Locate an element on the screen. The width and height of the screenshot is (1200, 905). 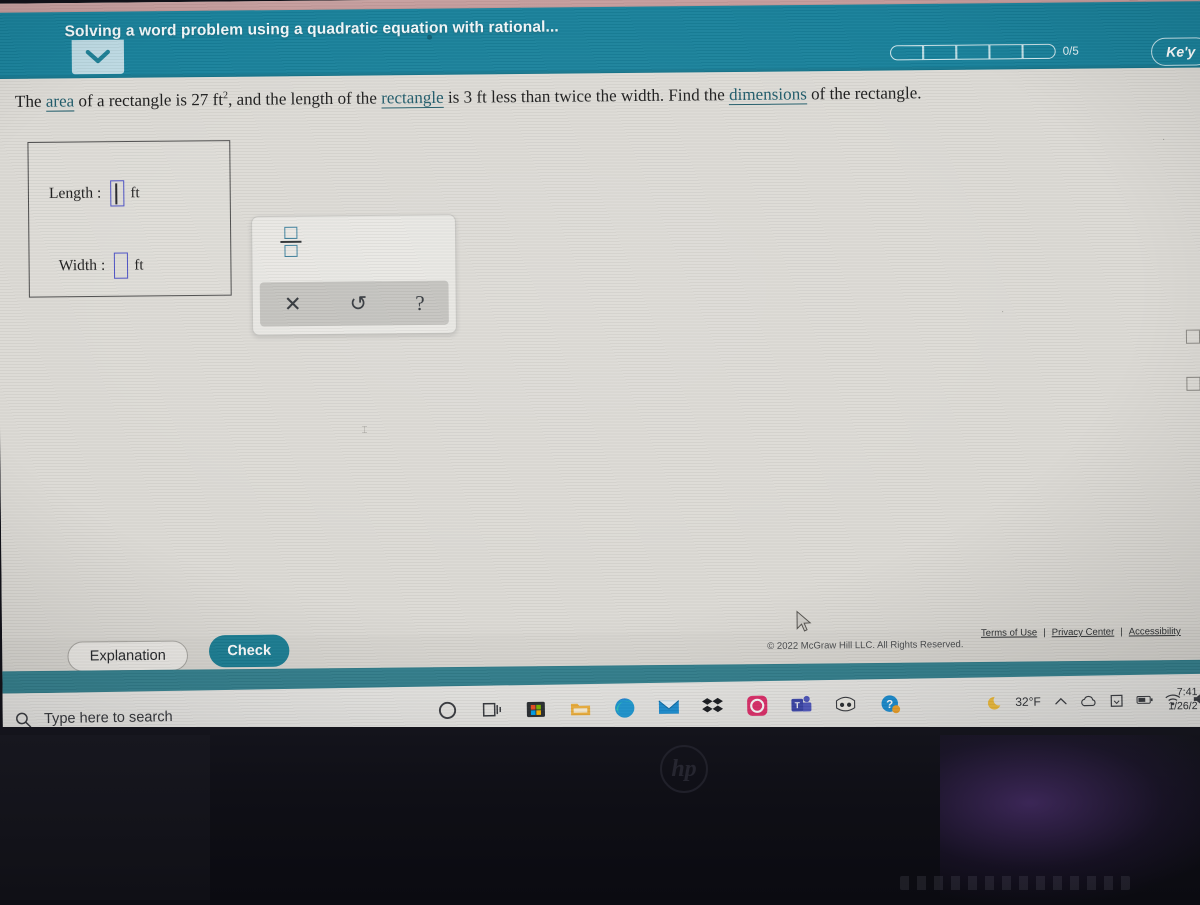
check-button: Check is located at coordinates (249, 650).